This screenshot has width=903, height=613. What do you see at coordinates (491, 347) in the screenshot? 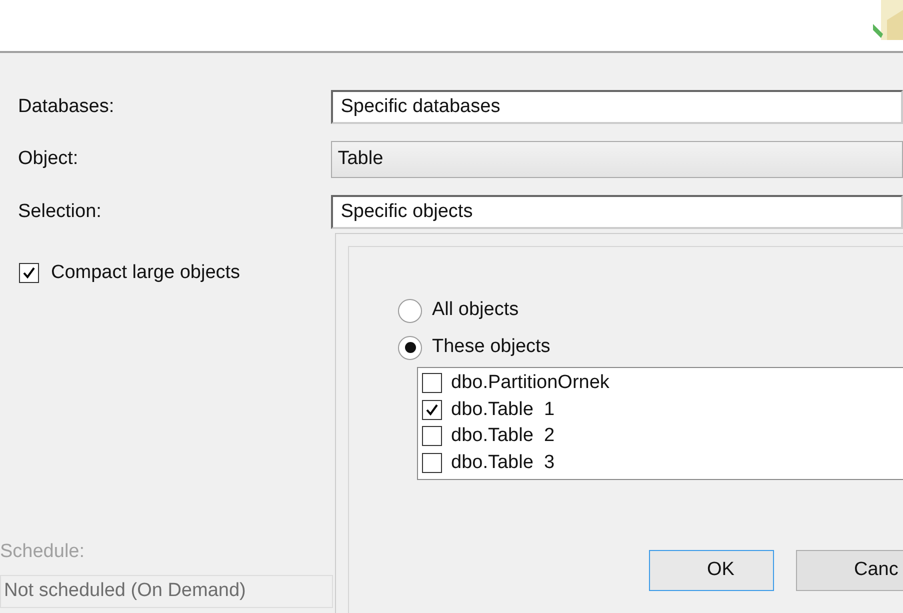
I see `radio-label: These objects` at bounding box center [491, 347].